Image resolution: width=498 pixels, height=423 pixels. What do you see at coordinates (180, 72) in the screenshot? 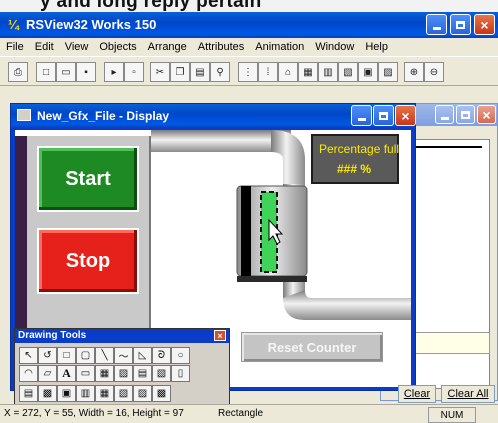
I see `copy-icon: ❐` at bounding box center [180, 72].